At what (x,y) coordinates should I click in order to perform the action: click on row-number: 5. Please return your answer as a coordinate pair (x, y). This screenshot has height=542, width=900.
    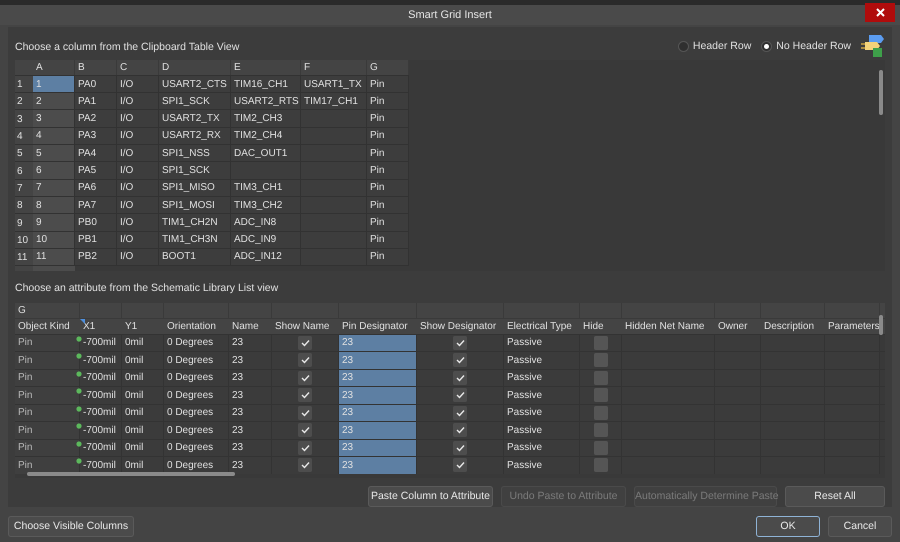
    Looking at the image, I should click on (24, 153).